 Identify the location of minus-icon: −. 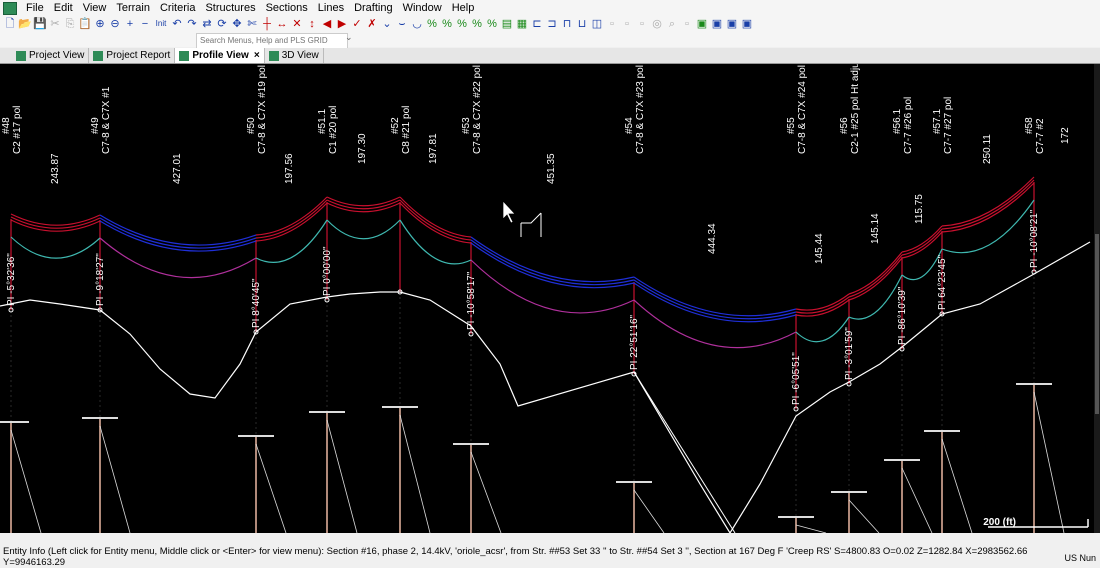
(145, 24).